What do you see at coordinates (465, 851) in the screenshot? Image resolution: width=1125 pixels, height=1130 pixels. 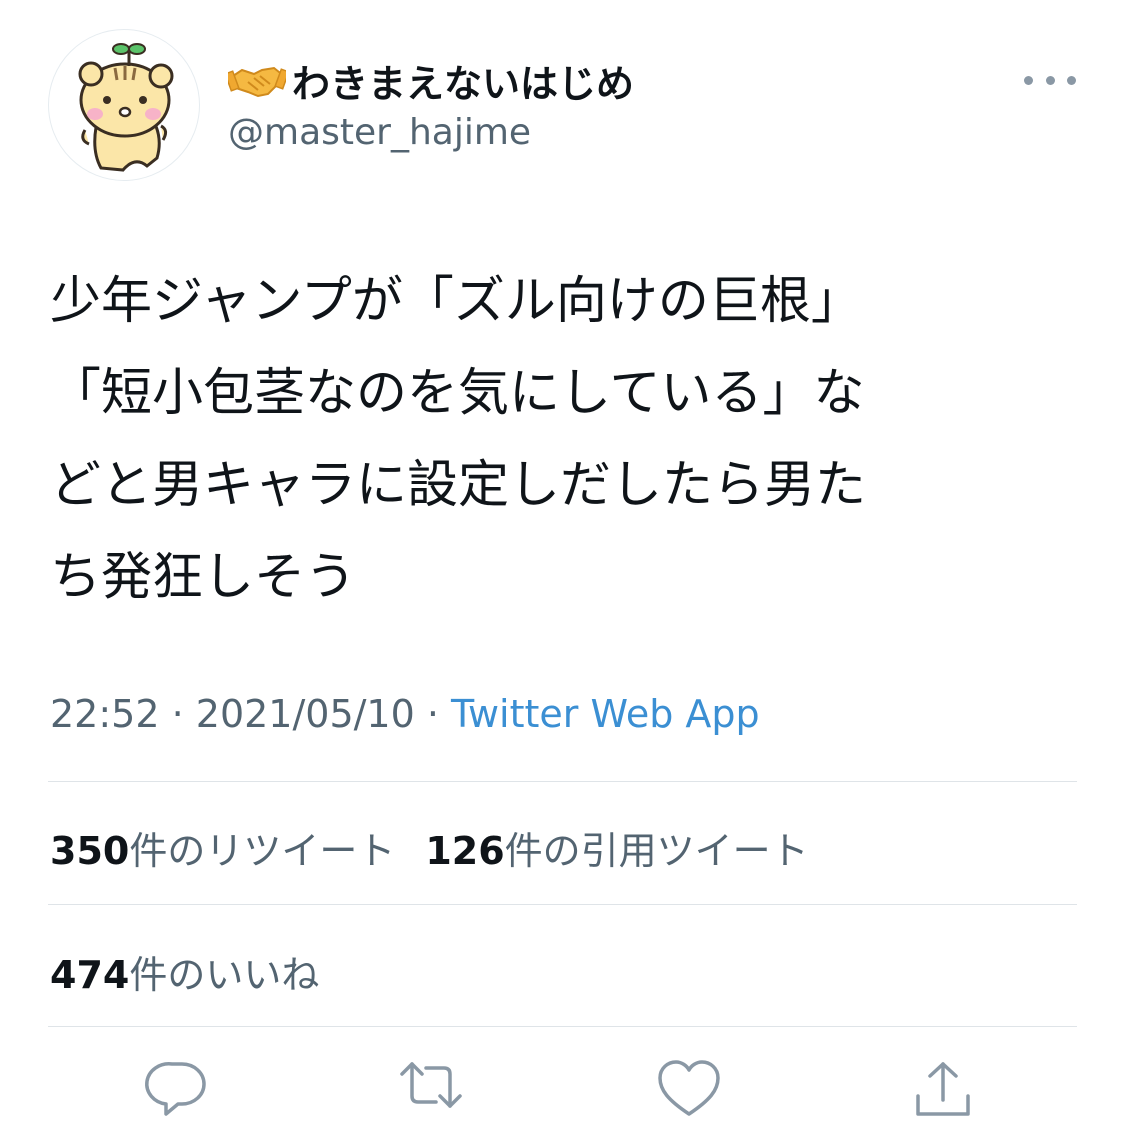 I see `quotes-count: 126` at bounding box center [465, 851].